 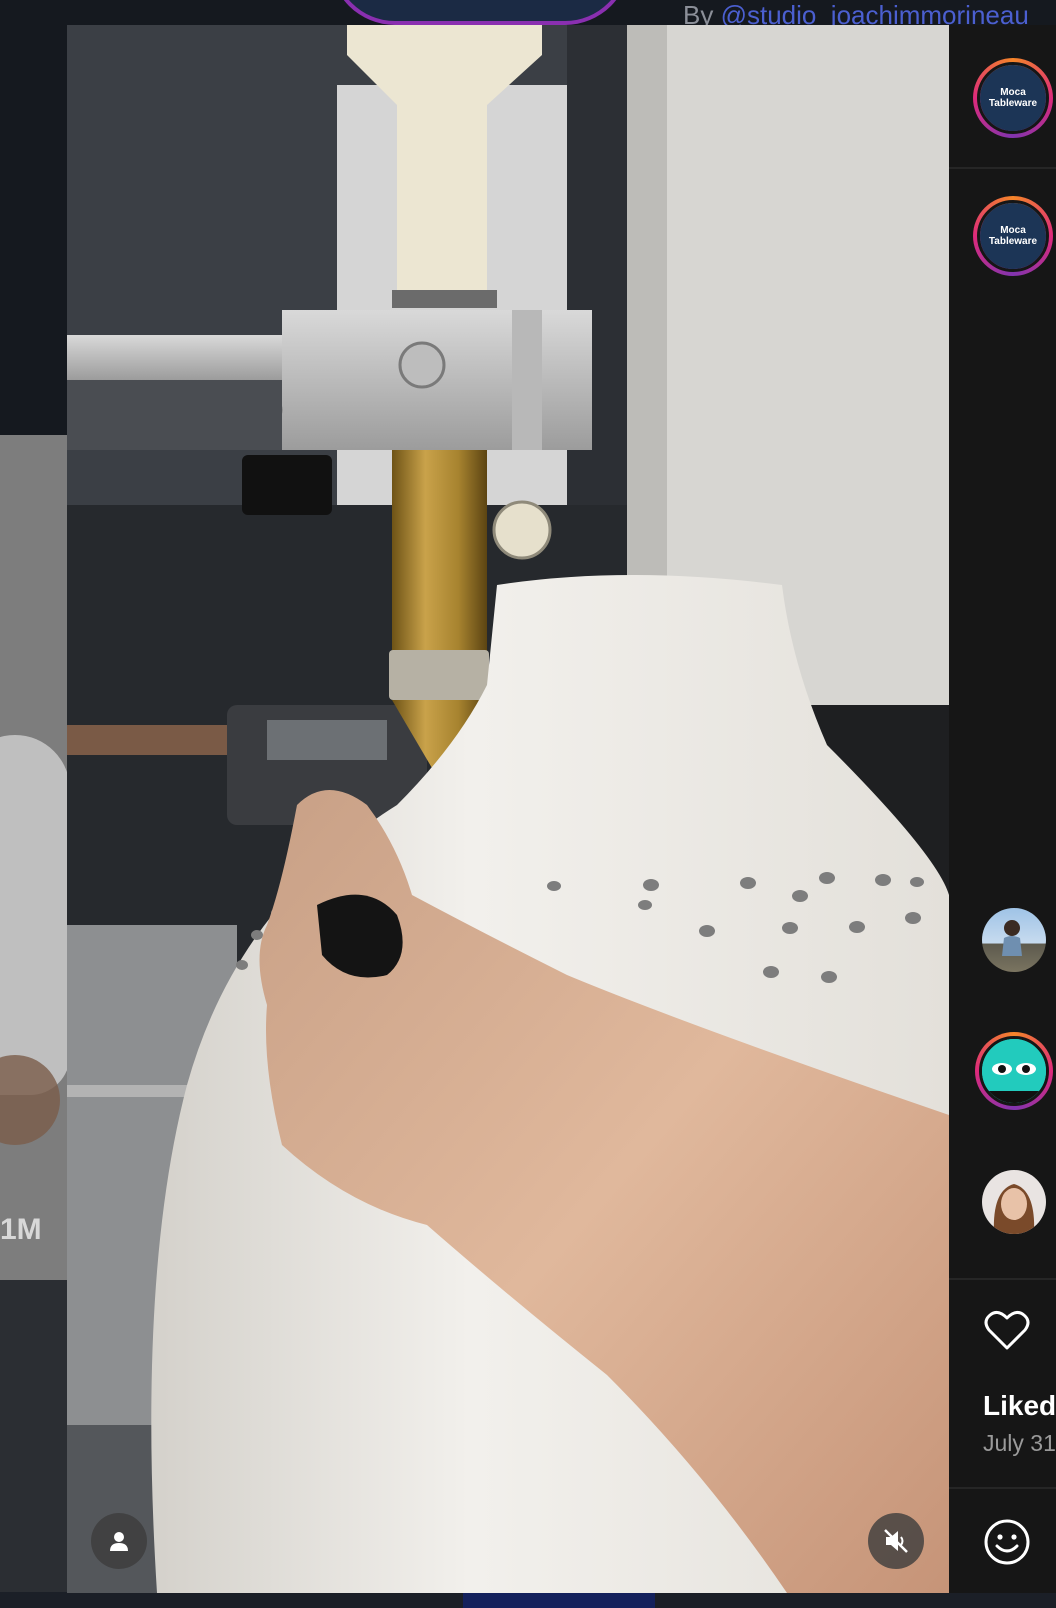 I want to click on face-illustration, so click(x=1014, y=1071).